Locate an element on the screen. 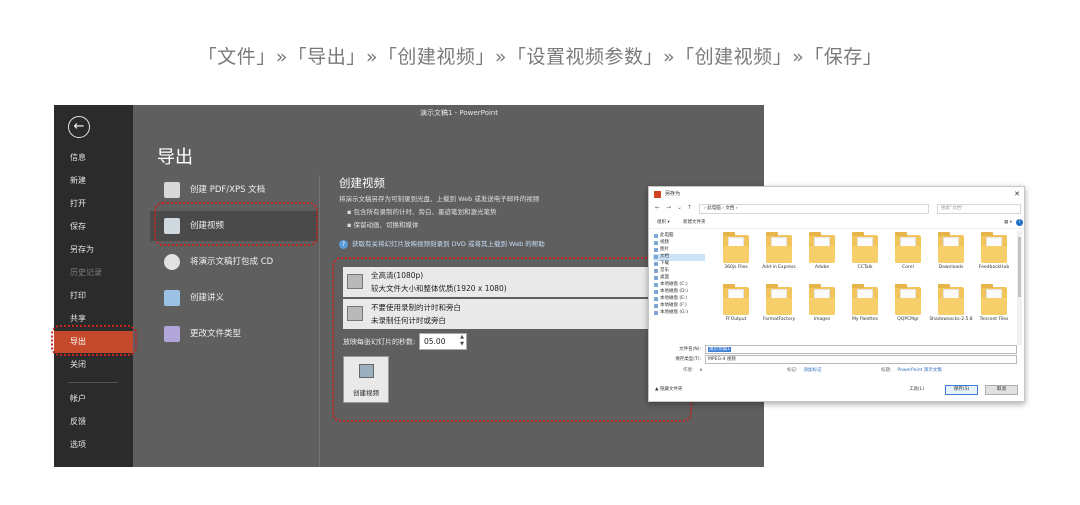  folder-item: CCTalk is located at coordinates (865, 255).